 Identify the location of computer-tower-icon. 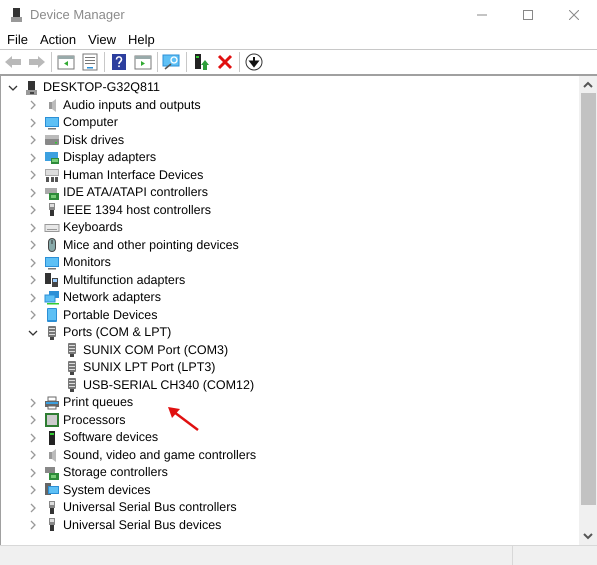
(32, 88).